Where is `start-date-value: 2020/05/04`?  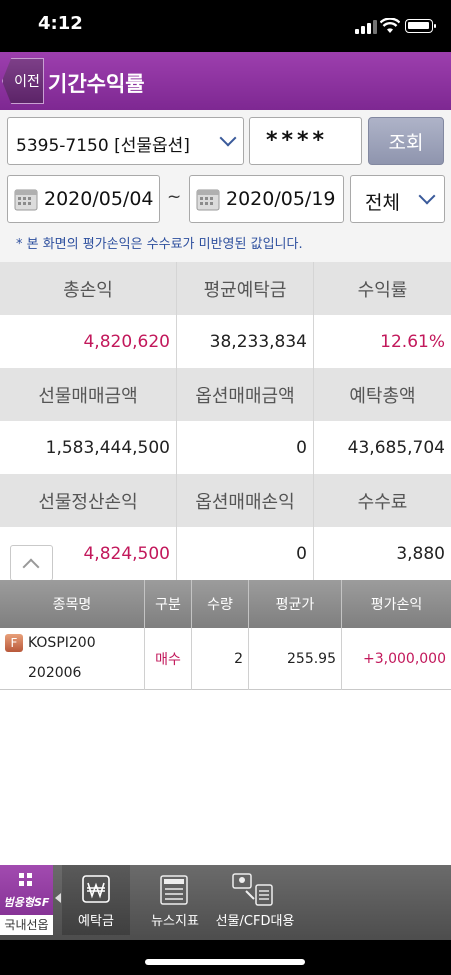
start-date-value: 2020/05/04 is located at coordinates (99, 199).